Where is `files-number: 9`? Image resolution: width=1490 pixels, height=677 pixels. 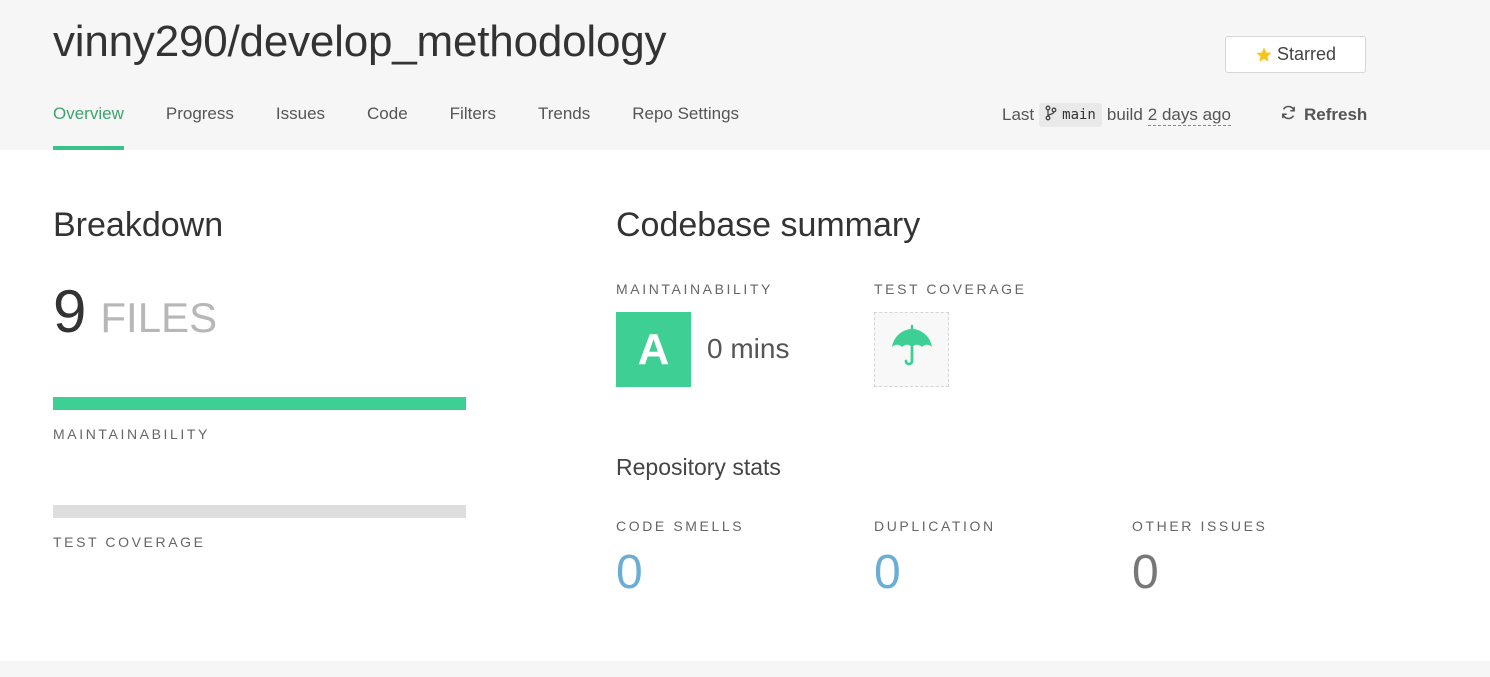
files-number: 9 is located at coordinates (70, 311).